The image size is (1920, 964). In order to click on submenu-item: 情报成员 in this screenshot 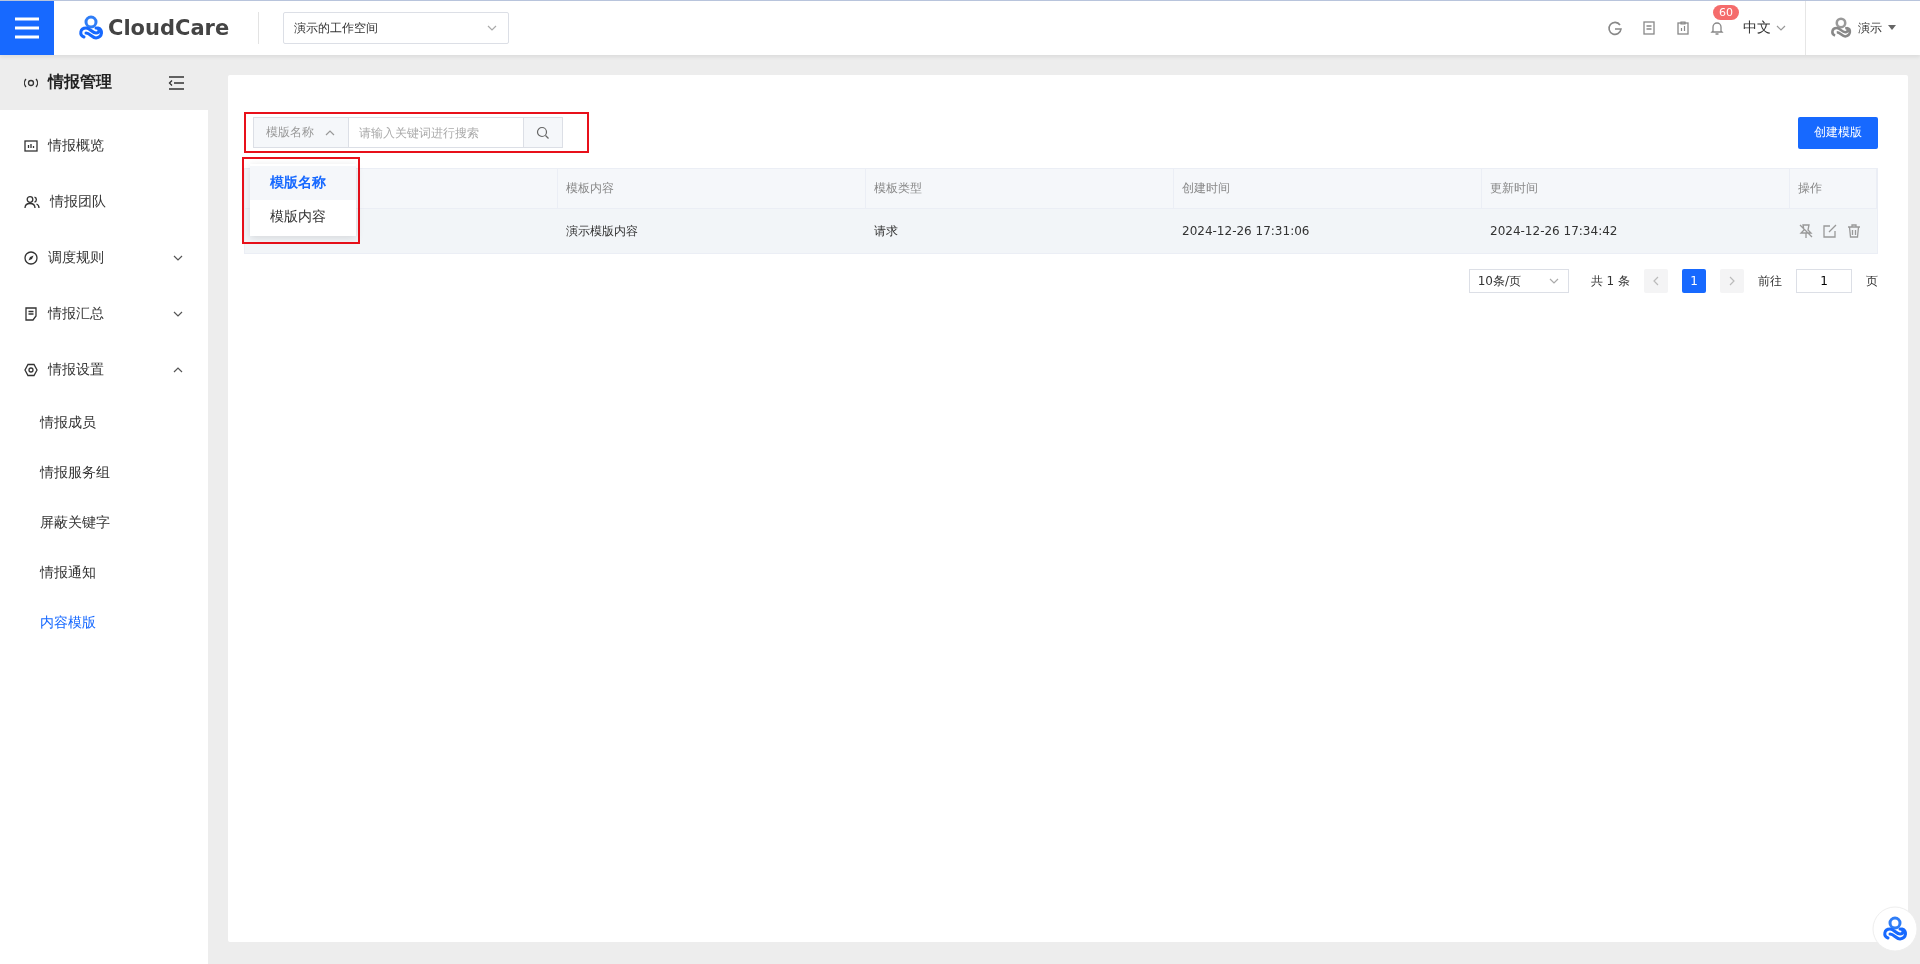, I will do `click(104, 423)`.